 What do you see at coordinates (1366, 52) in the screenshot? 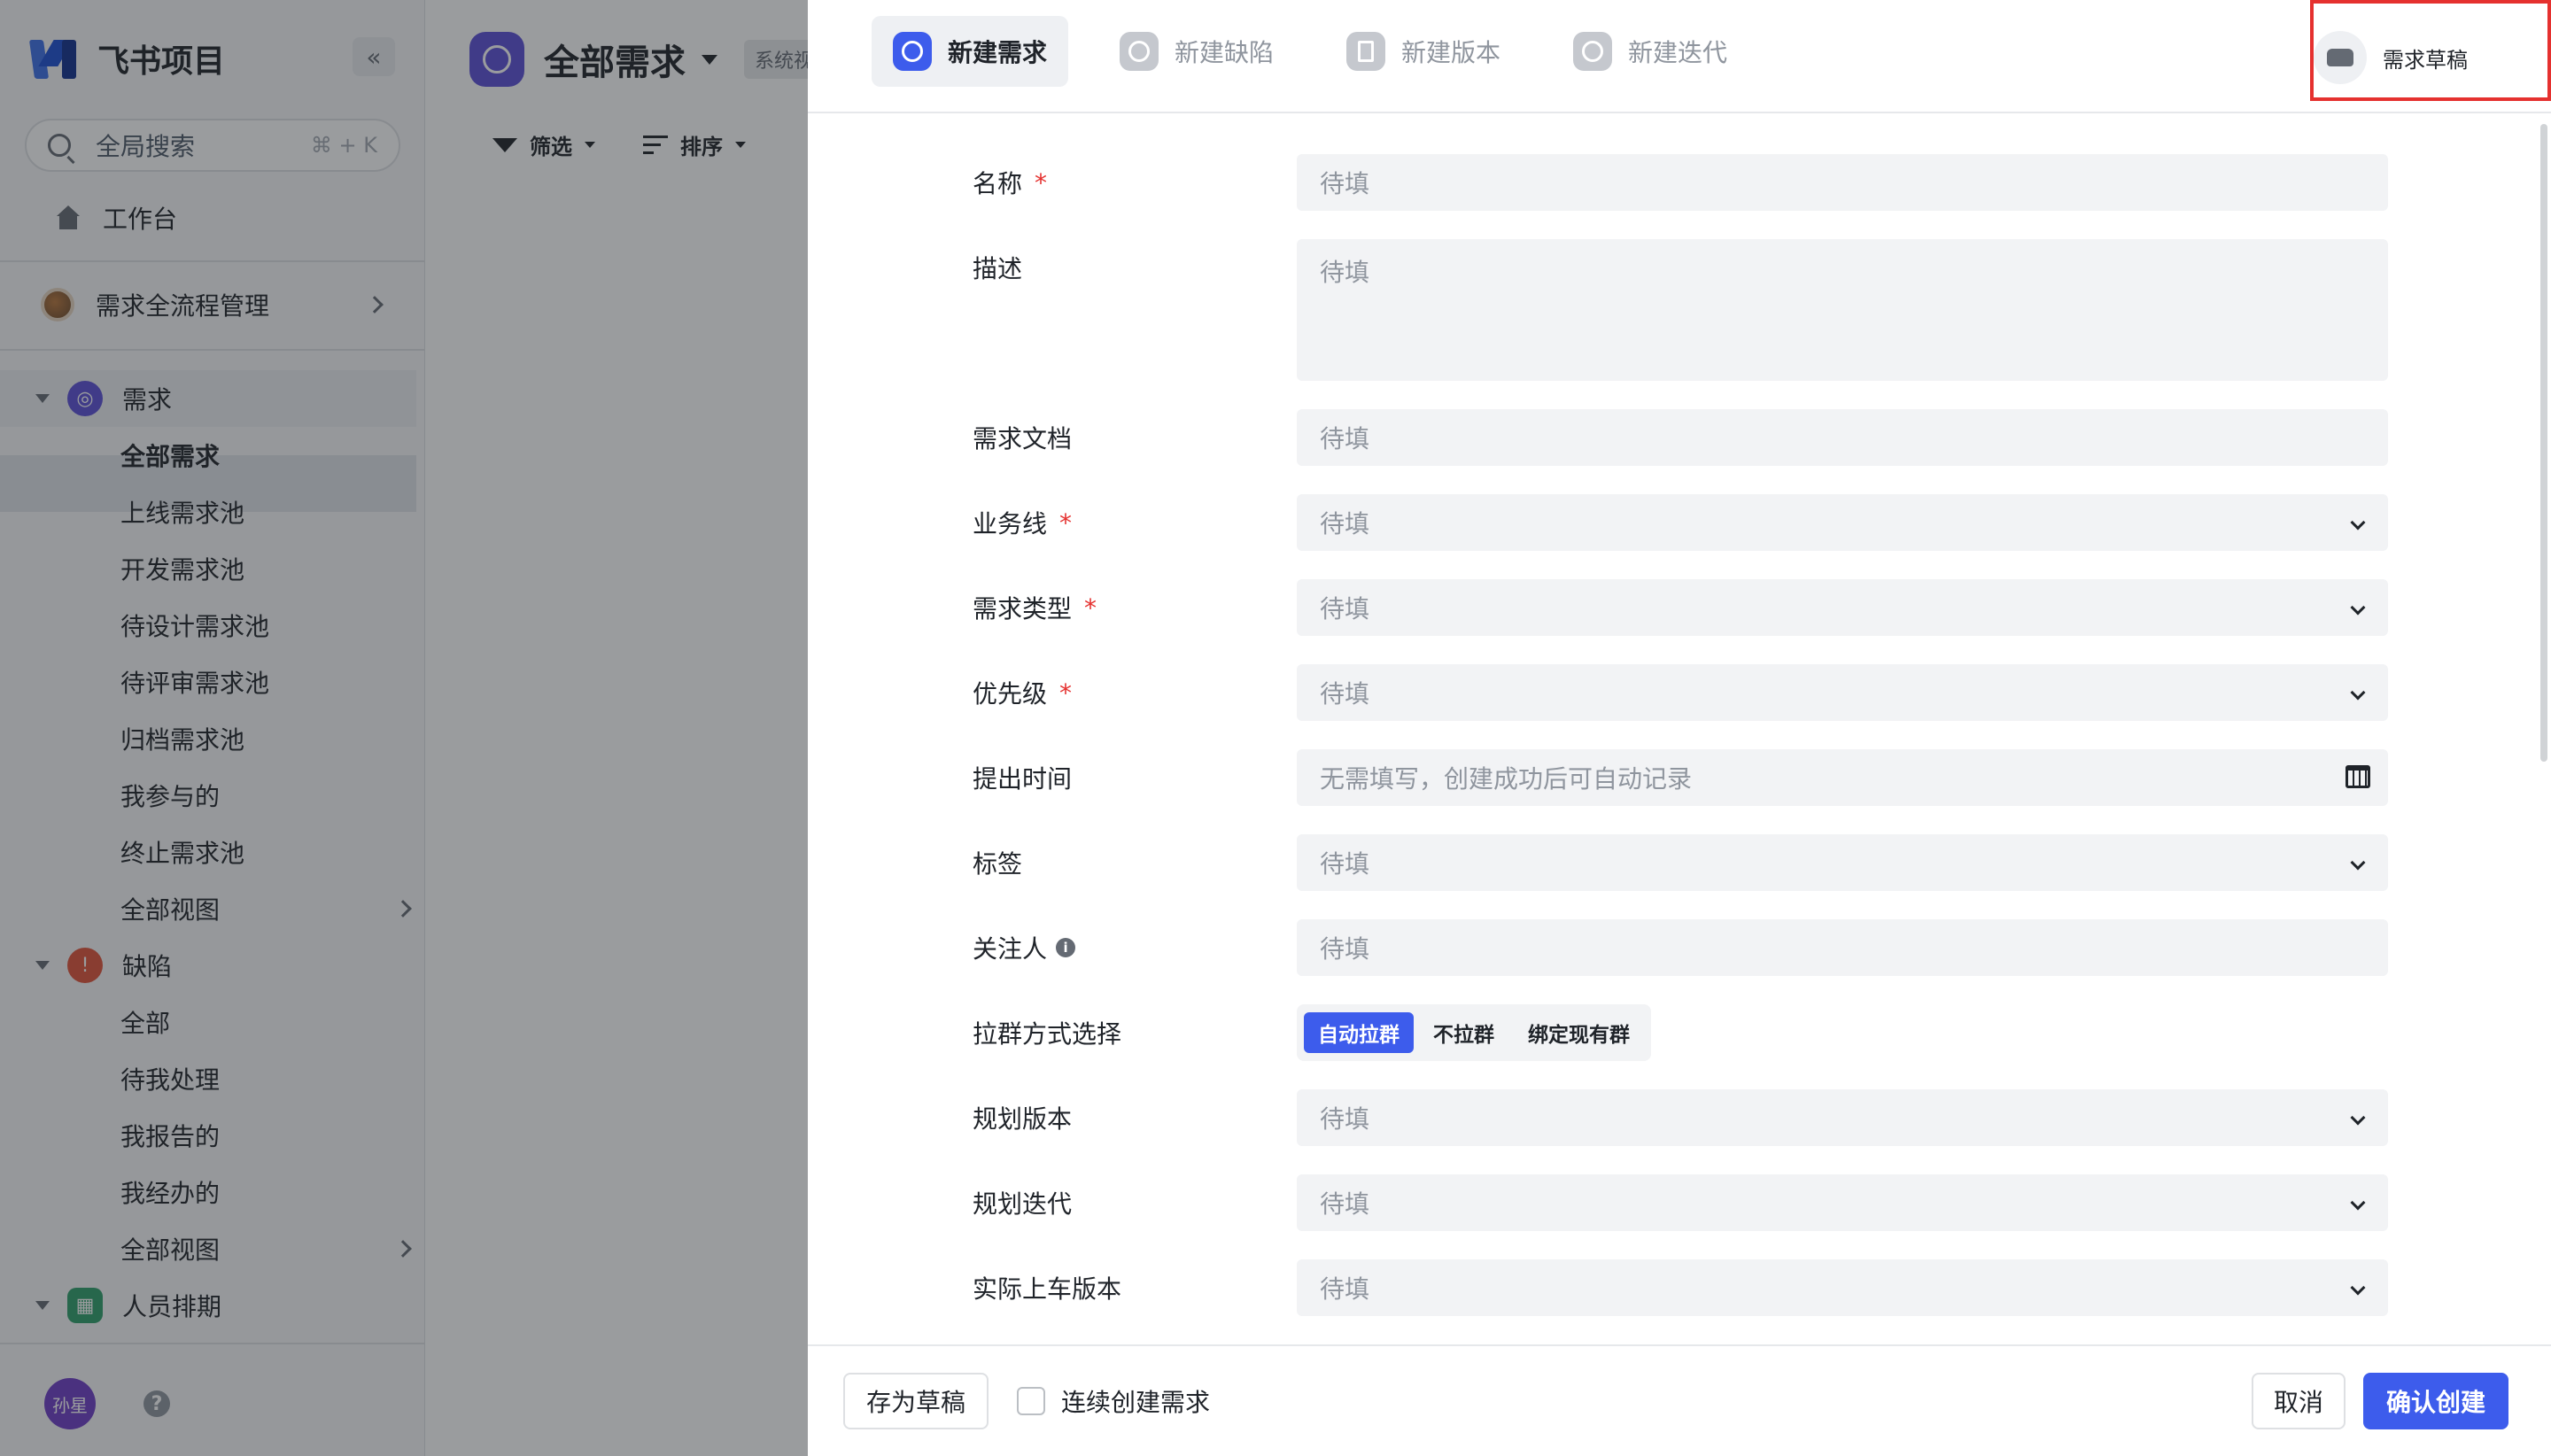
I see `version-bookmark-icon` at bounding box center [1366, 52].